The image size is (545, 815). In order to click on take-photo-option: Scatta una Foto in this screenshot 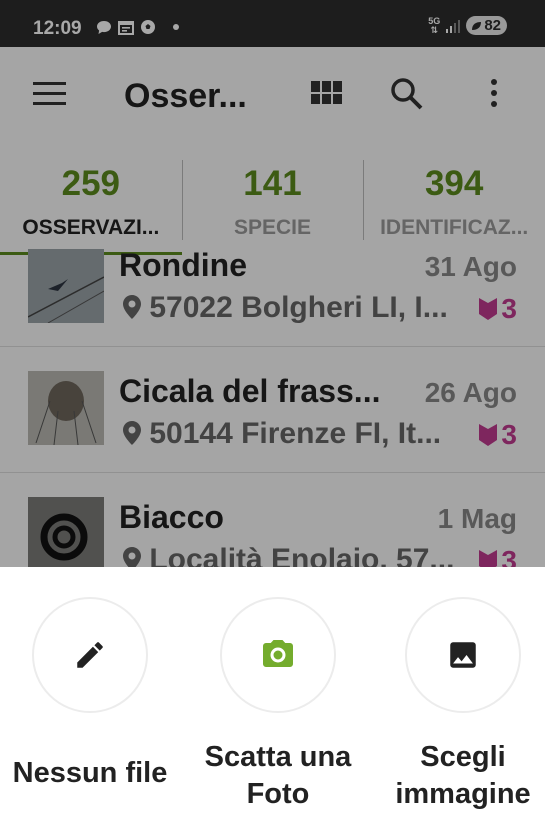, I will do `click(278, 690)`.